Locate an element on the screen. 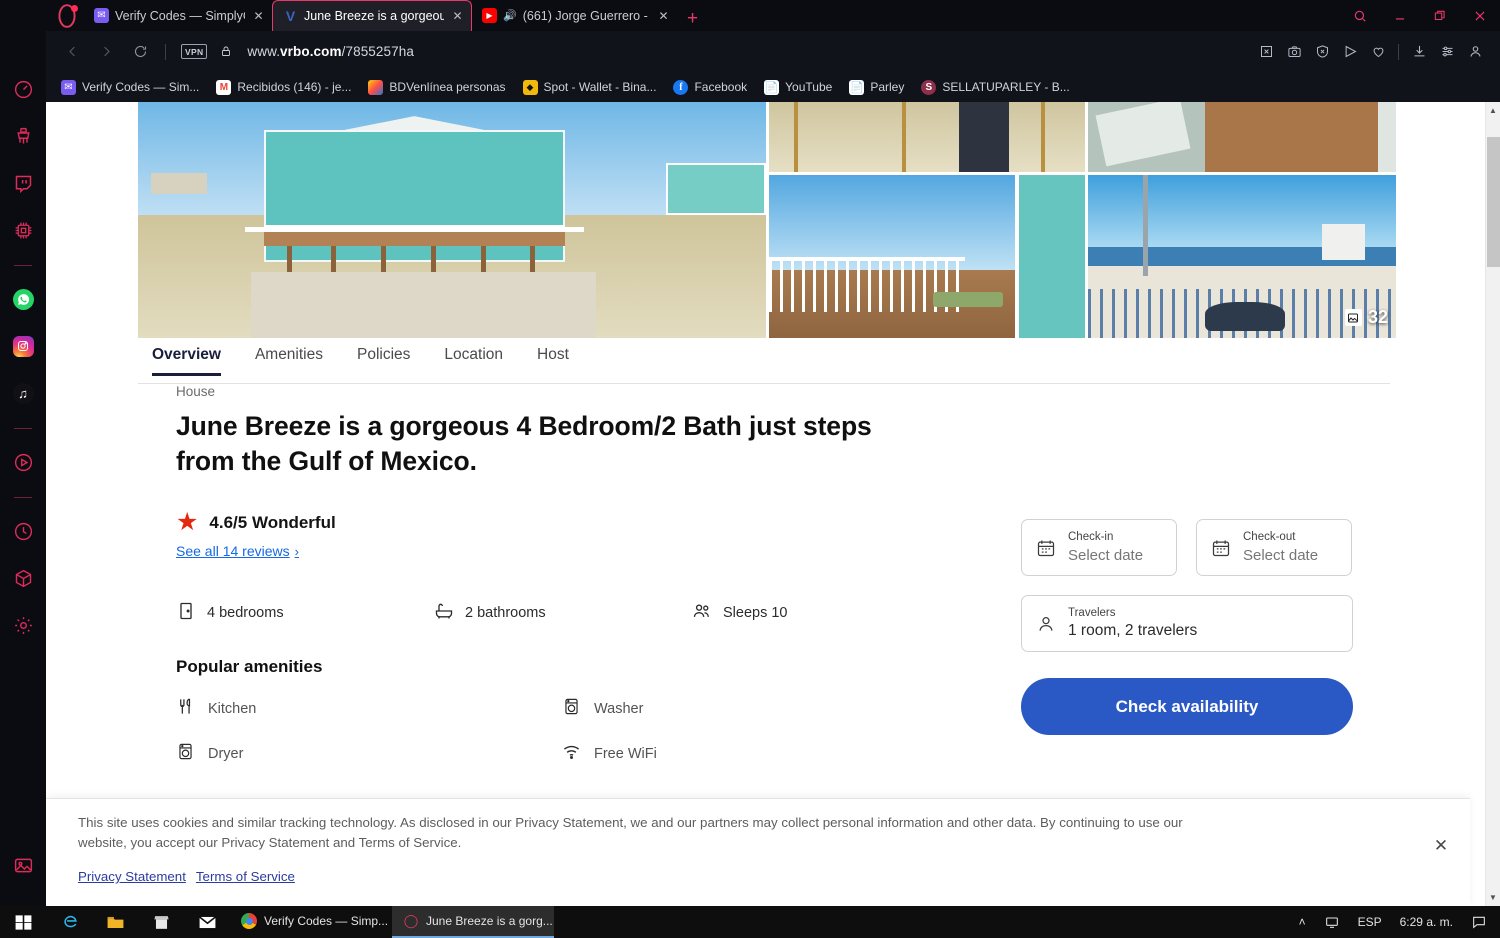 Image resolution: width=1500 pixels, height=938 pixels. browser-tab-0: ✉ Verify Codes — SimplyCod ✕ is located at coordinates (178, 15).